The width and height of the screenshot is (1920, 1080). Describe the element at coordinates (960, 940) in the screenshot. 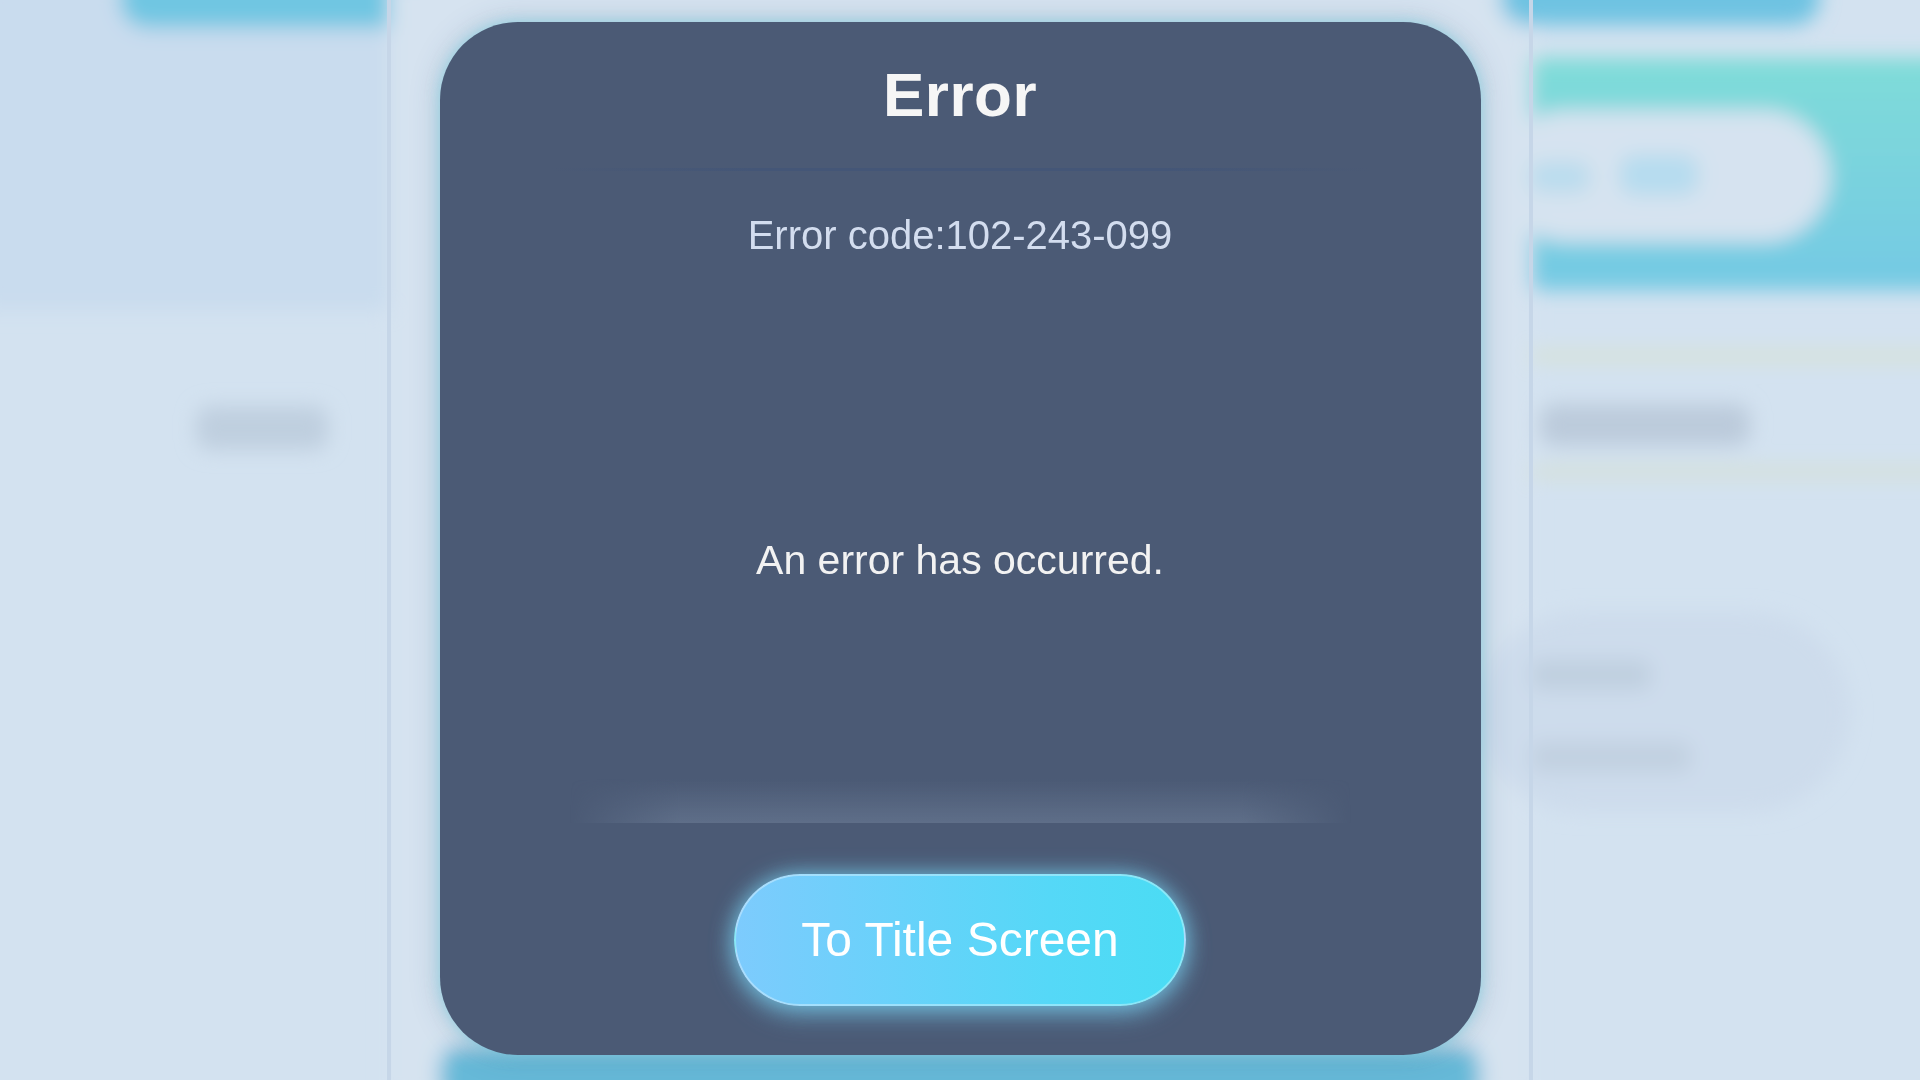

I see `title-screen-button: To Title Screen` at that location.